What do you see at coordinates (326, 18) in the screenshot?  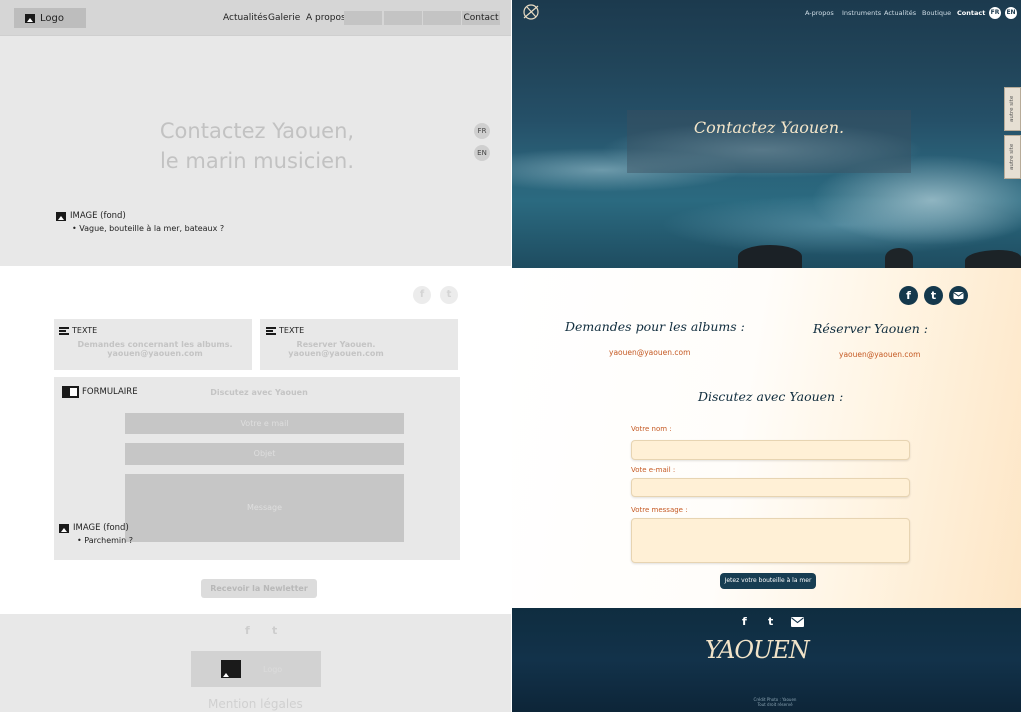 I see `wireframe-nav-item-apropos: A propos` at bounding box center [326, 18].